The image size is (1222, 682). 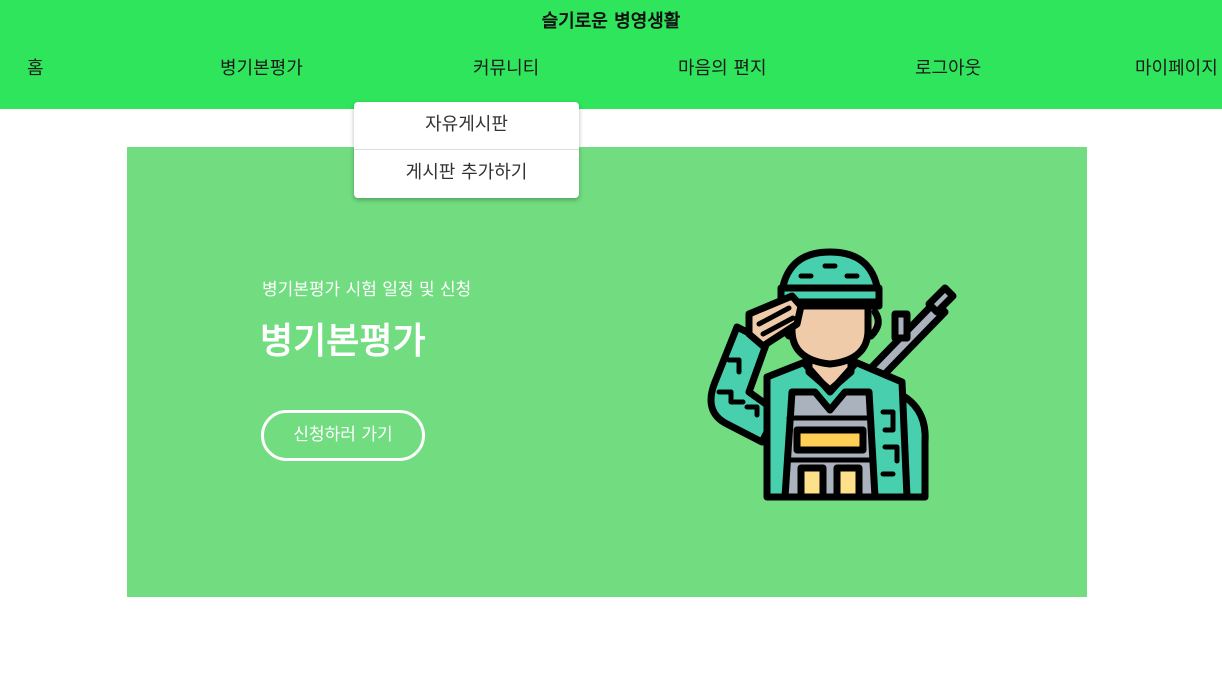 What do you see at coordinates (506, 69) in the screenshot?
I see `nav-item-community: 커뮤니티` at bounding box center [506, 69].